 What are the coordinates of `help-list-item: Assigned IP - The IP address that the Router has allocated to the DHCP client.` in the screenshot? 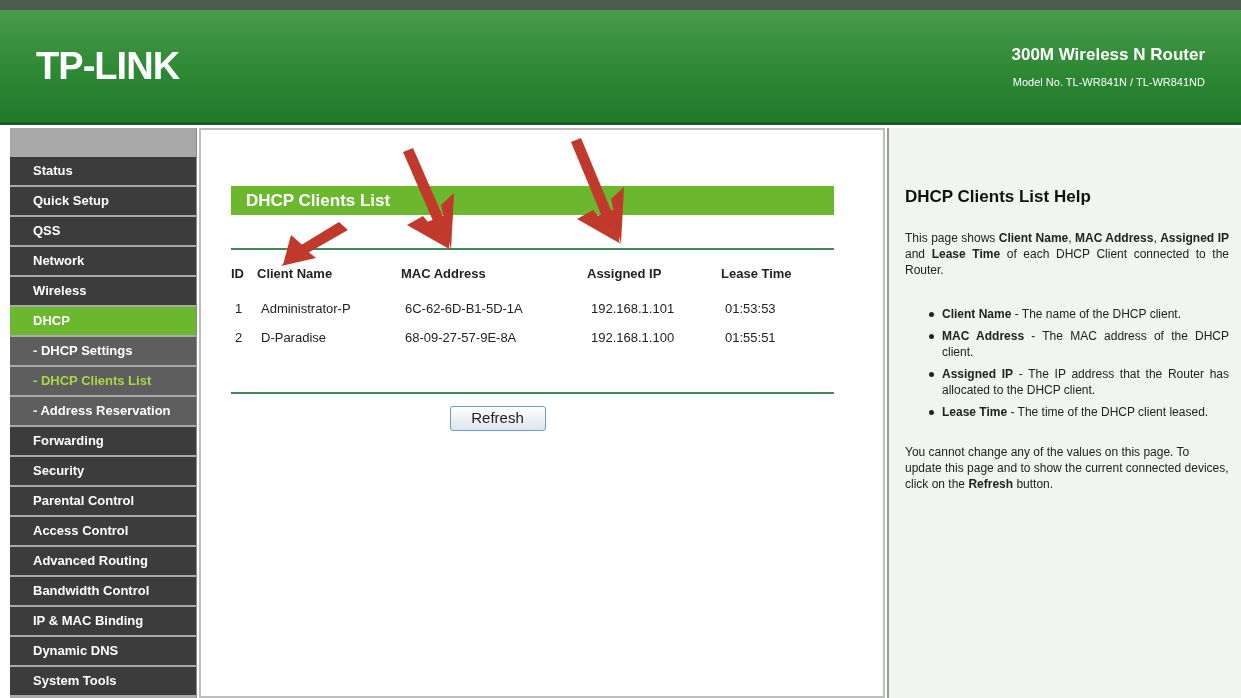 It's located at (1085, 381).